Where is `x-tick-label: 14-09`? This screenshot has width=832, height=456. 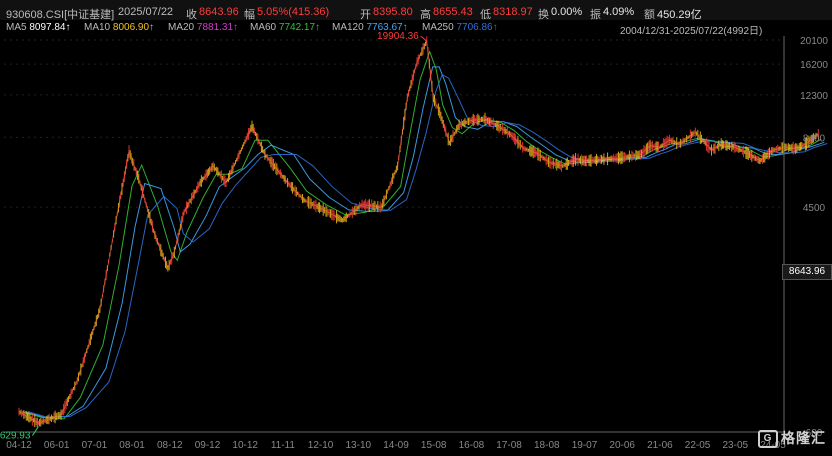 x-tick-label: 14-09 is located at coordinates (396, 445).